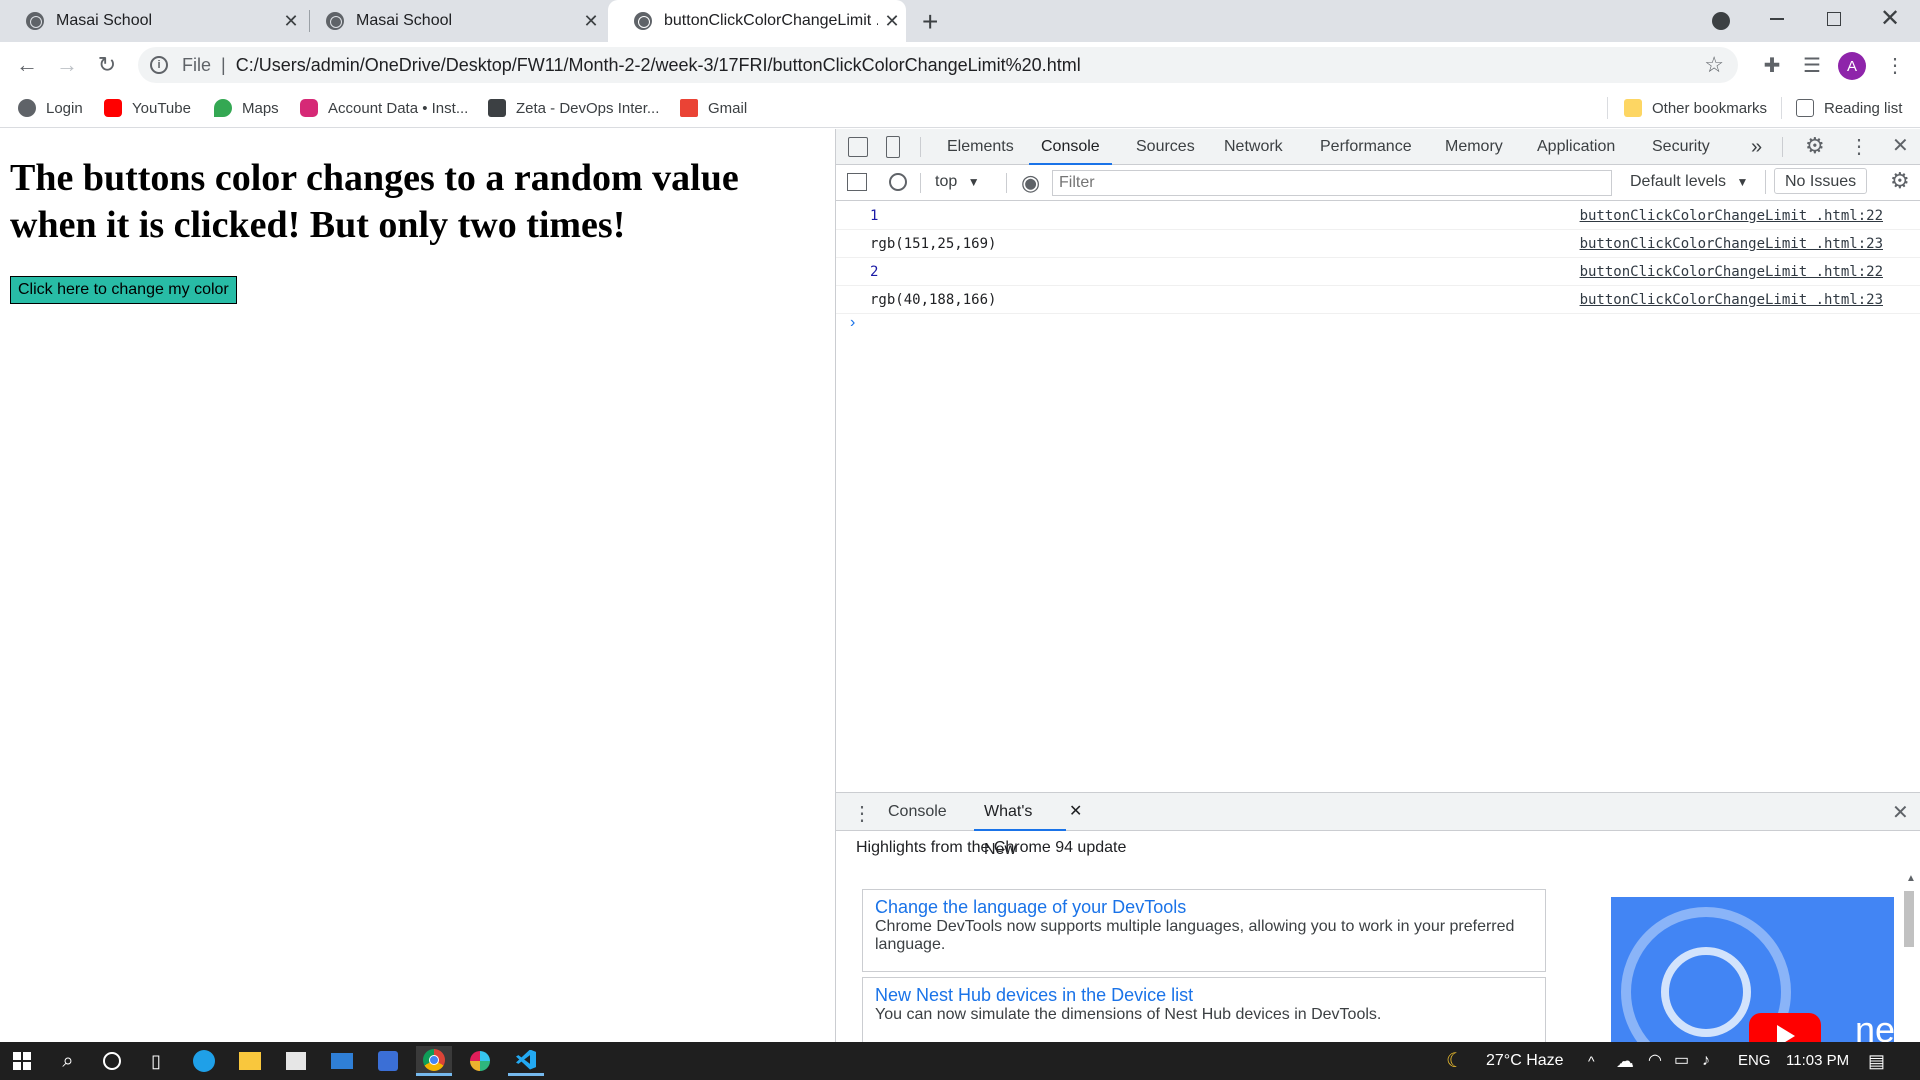  I want to click on cortana-icon, so click(112, 1061).